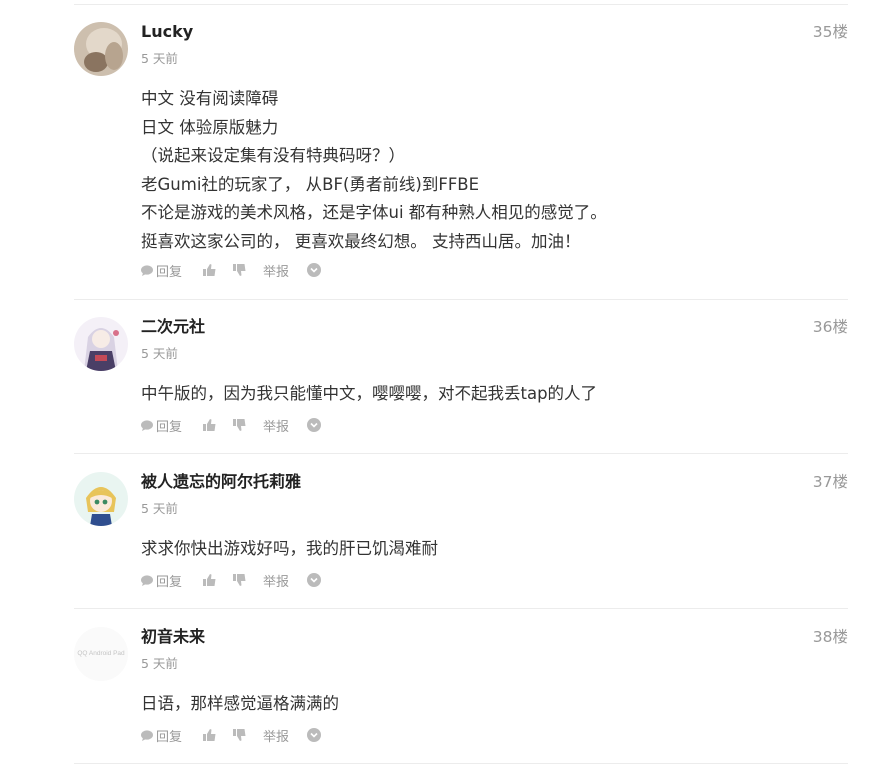  What do you see at coordinates (830, 327) in the screenshot?
I see `floor-number: 36楼` at bounding box center [830, 327].